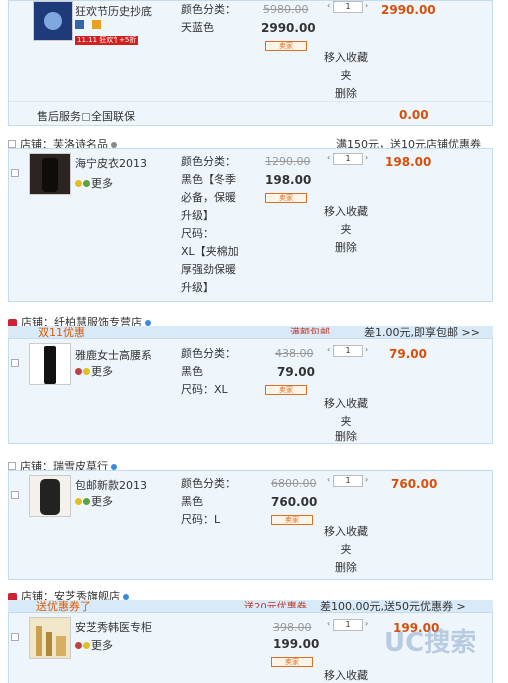  I want to click on watermark-logo: UC搜索, so click(430, 640).